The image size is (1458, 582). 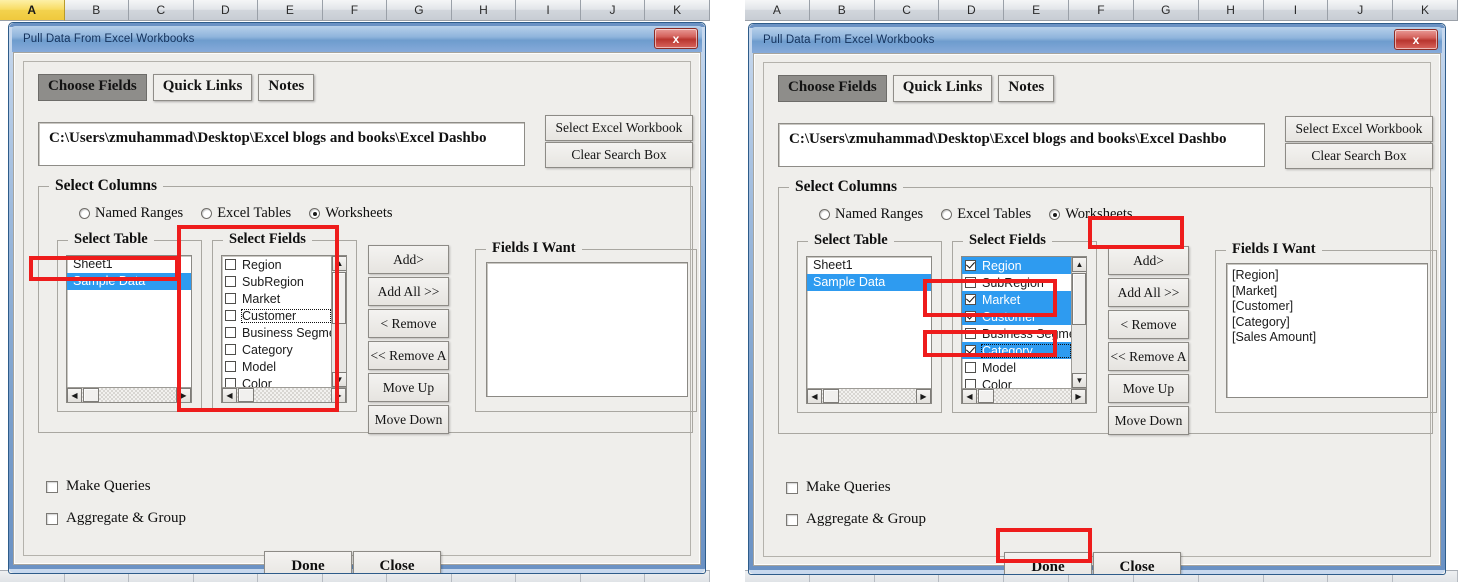 What do you see at coordinates (290, 10) in the screenshot?
I see `excel-column-header-e: E` at bounding box center [290, 10].